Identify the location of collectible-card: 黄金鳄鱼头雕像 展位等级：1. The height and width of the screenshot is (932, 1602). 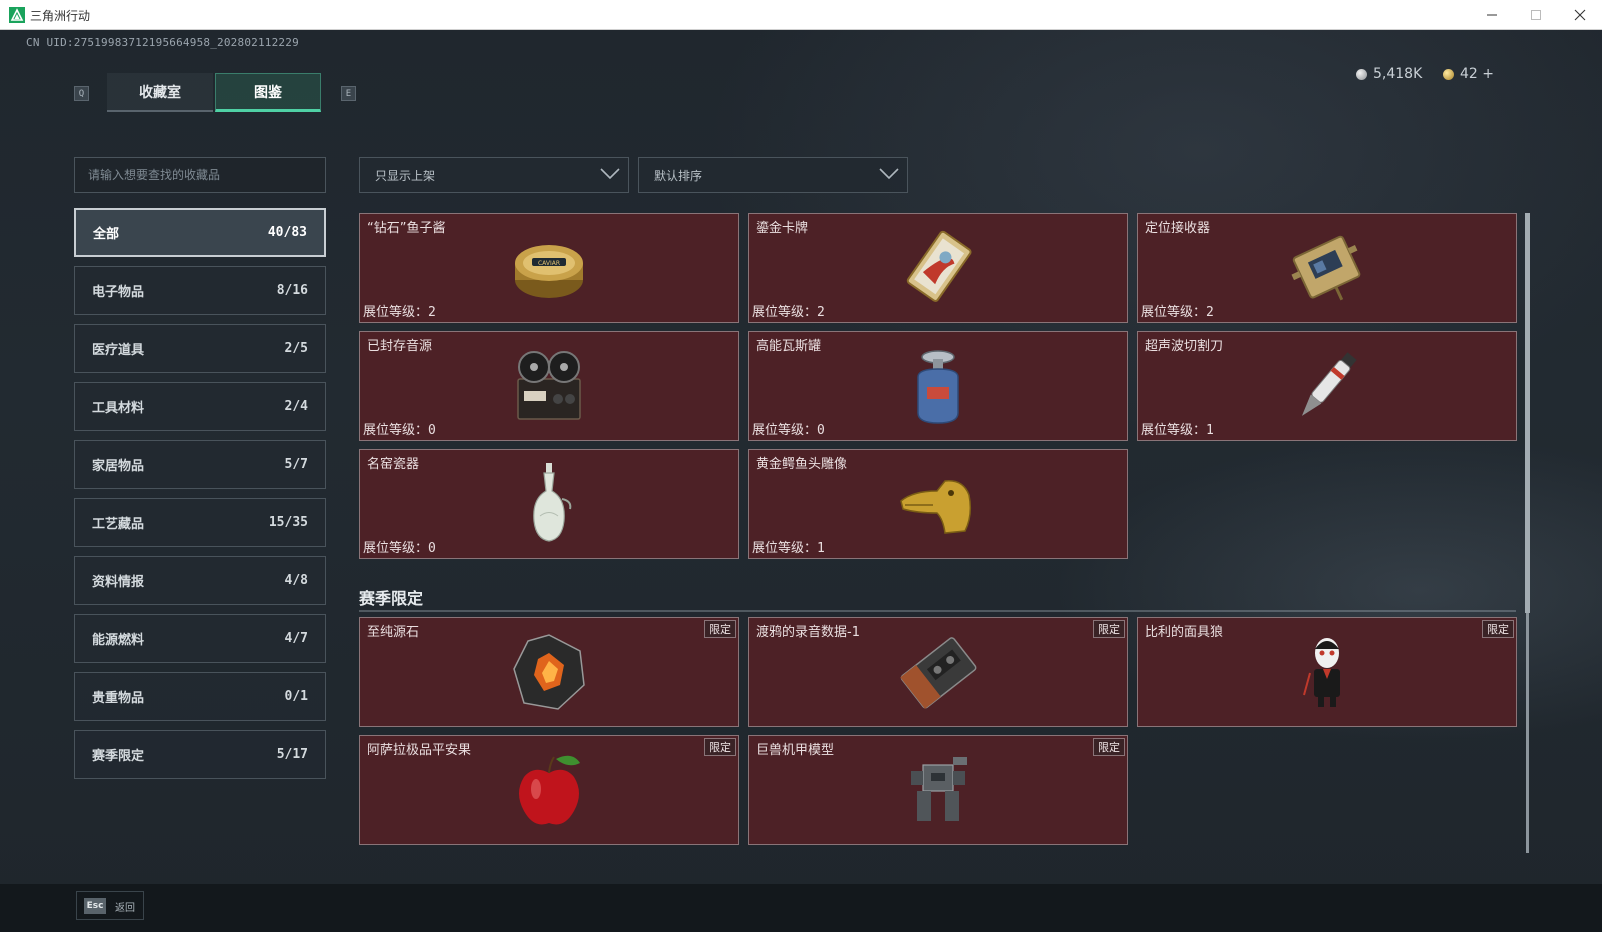
(938, 504).